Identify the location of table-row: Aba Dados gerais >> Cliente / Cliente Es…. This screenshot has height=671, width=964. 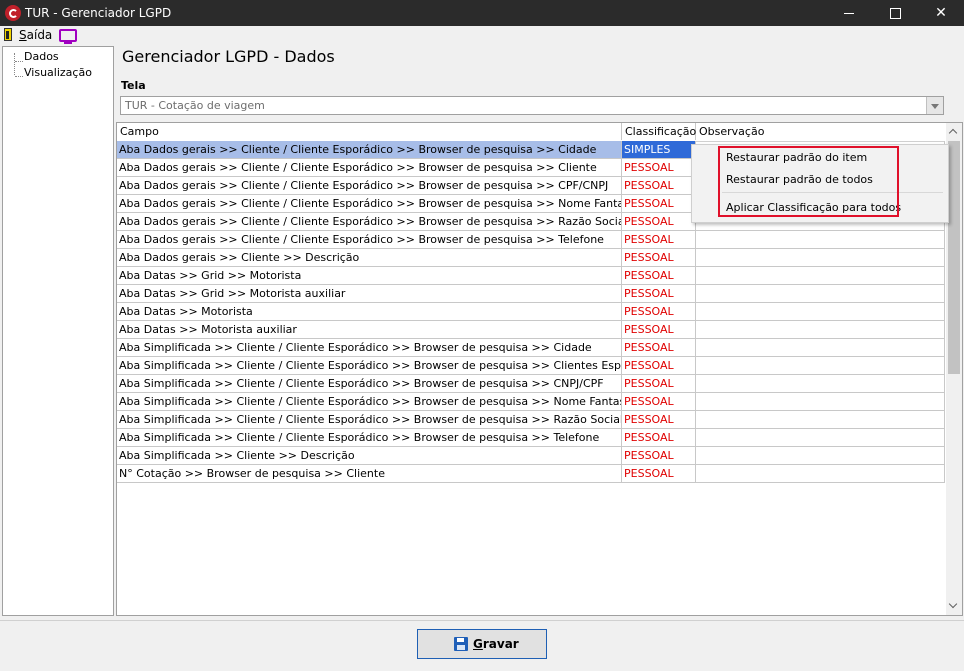
(531, 240).